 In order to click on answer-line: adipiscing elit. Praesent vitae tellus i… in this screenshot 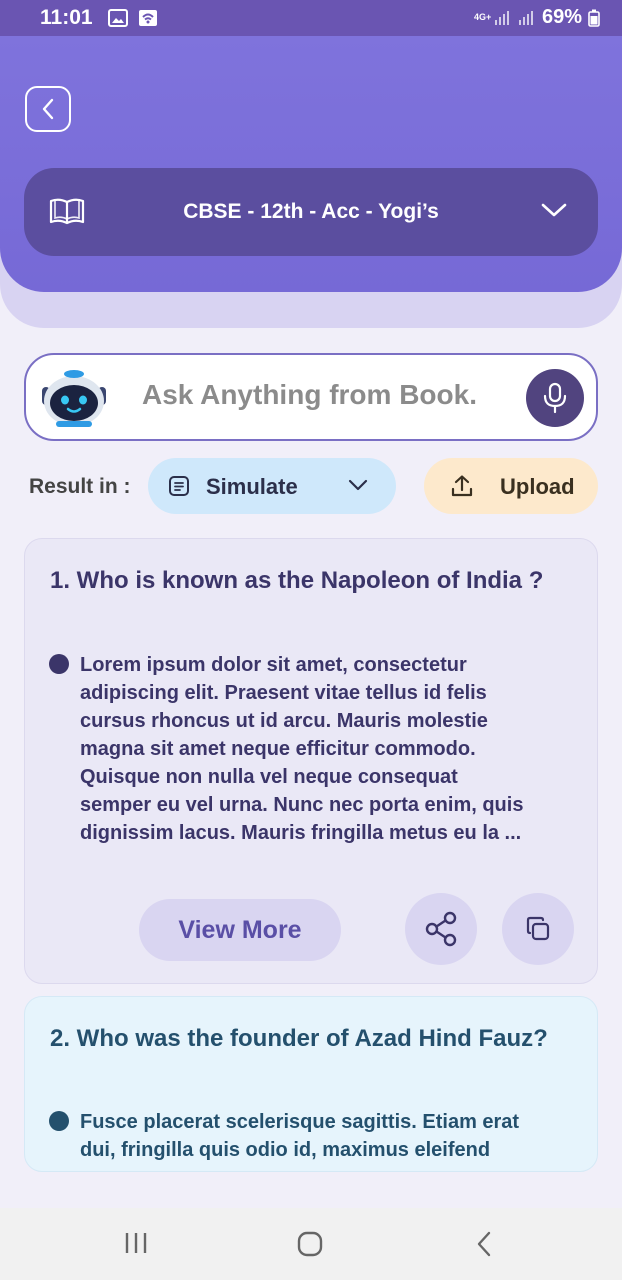, I will do `click(283, 693)`.